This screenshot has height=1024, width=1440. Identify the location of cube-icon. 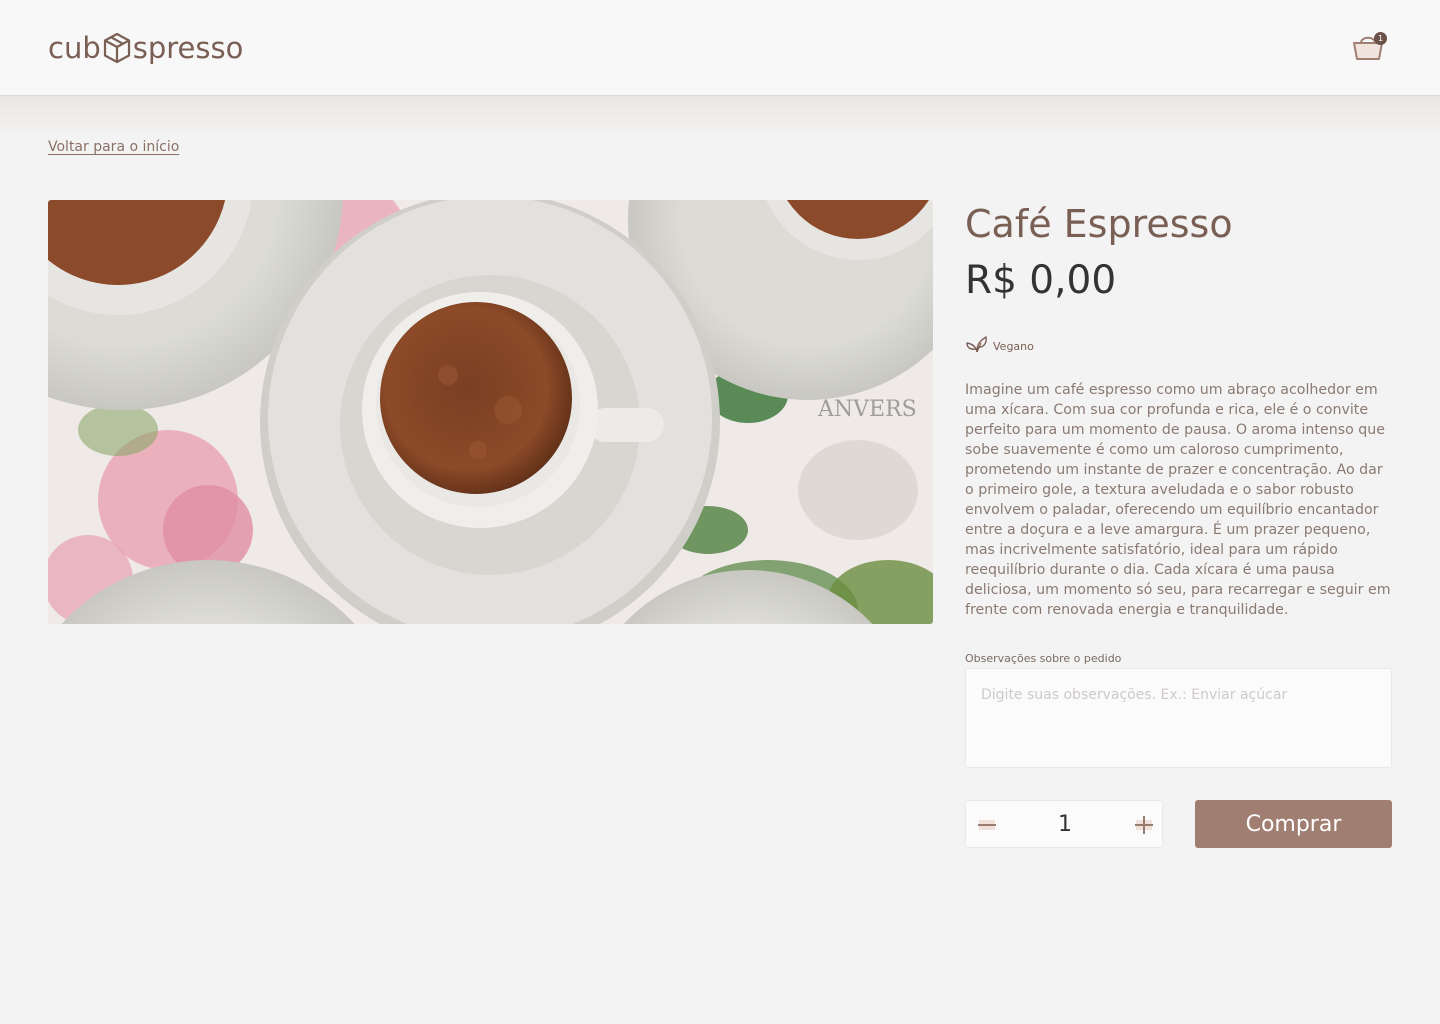
(117, 48).